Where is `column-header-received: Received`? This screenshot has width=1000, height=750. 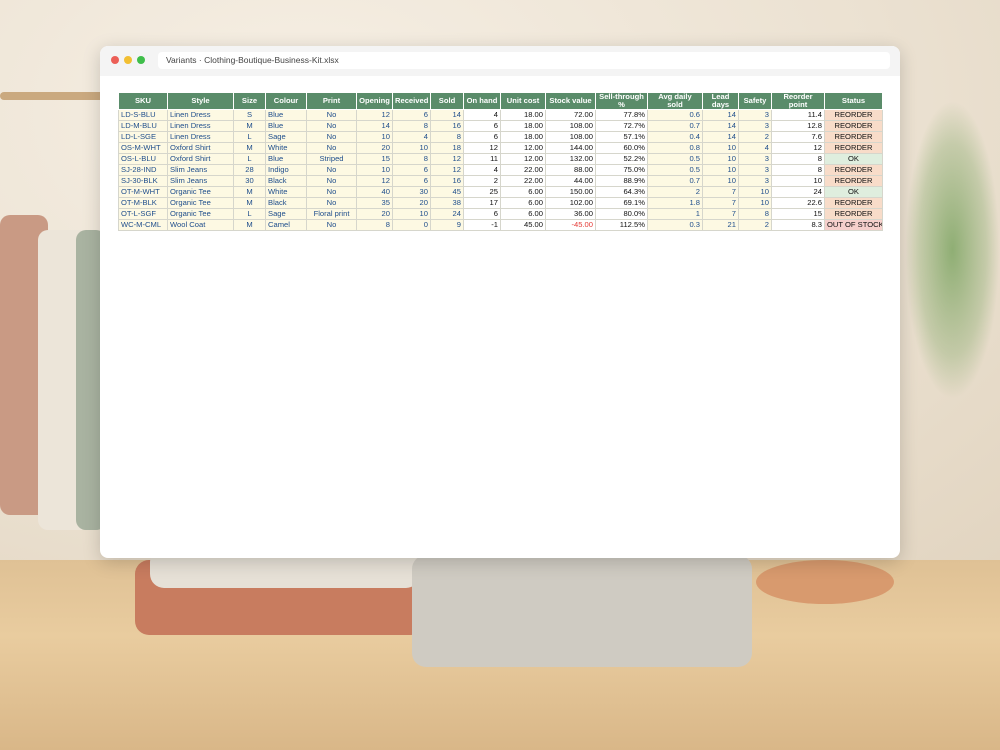 column-header-received: Received is located at coordinates (411, 101).